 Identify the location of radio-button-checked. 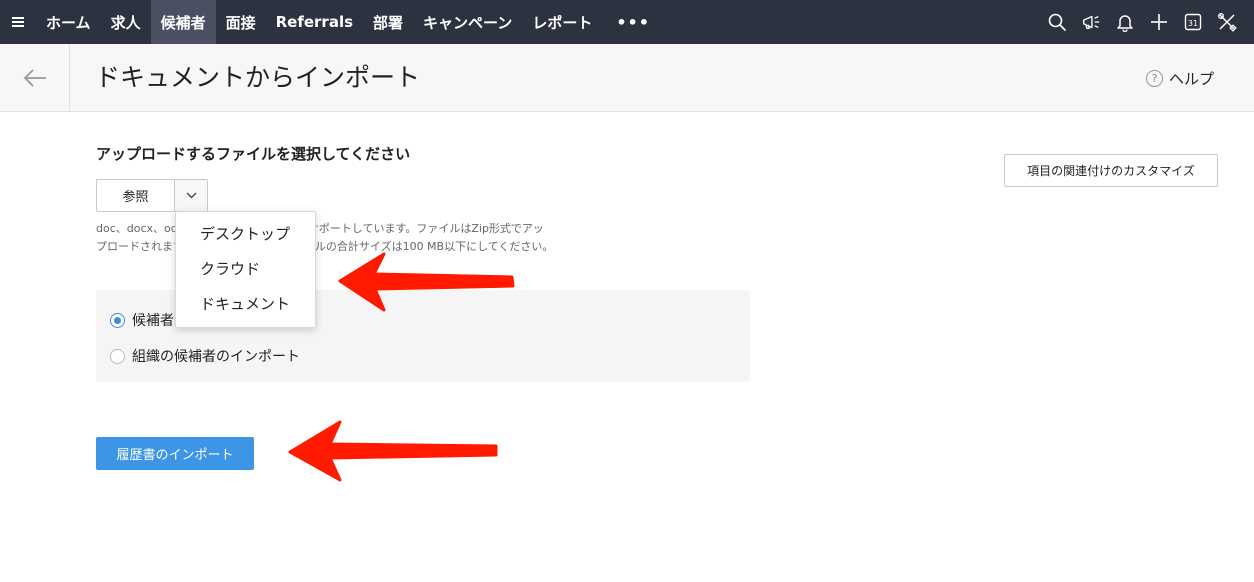
(117, 320).